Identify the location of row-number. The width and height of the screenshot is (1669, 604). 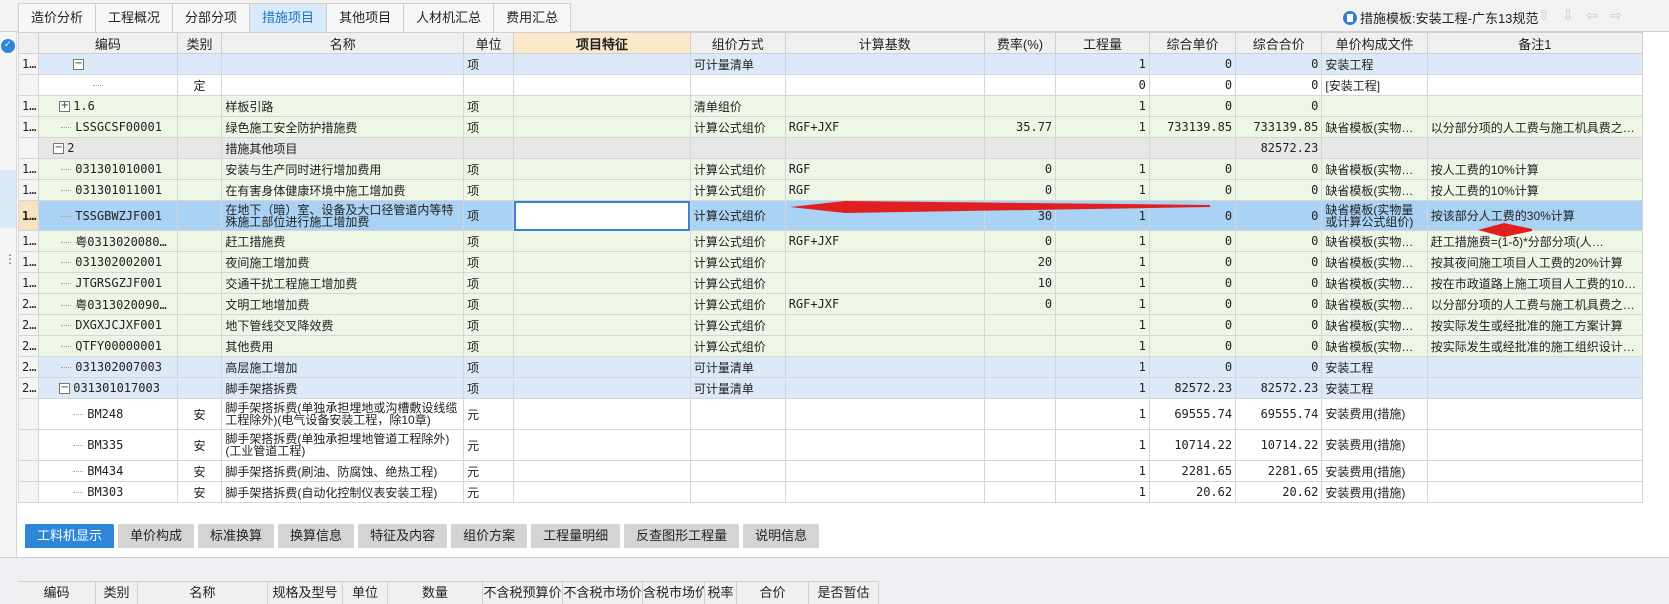
(28, 85).